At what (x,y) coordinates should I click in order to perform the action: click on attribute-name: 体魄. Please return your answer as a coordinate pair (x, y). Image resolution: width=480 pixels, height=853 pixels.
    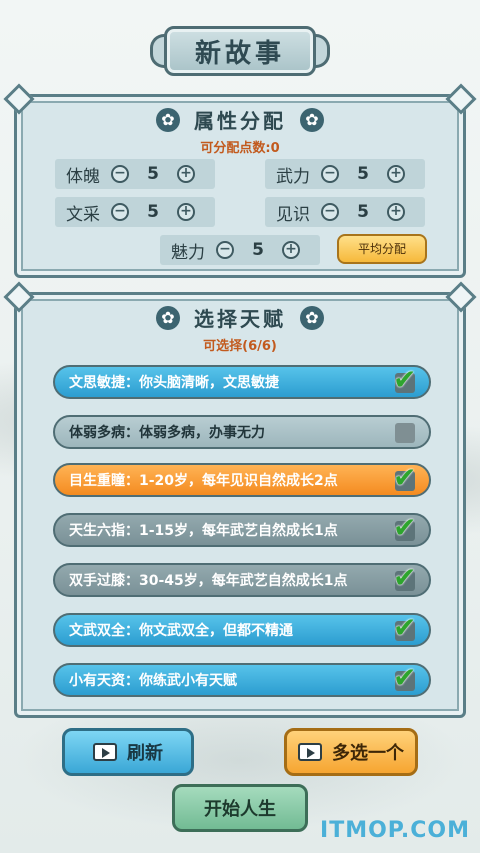
    Looking at the image, I should click on (83, 176).